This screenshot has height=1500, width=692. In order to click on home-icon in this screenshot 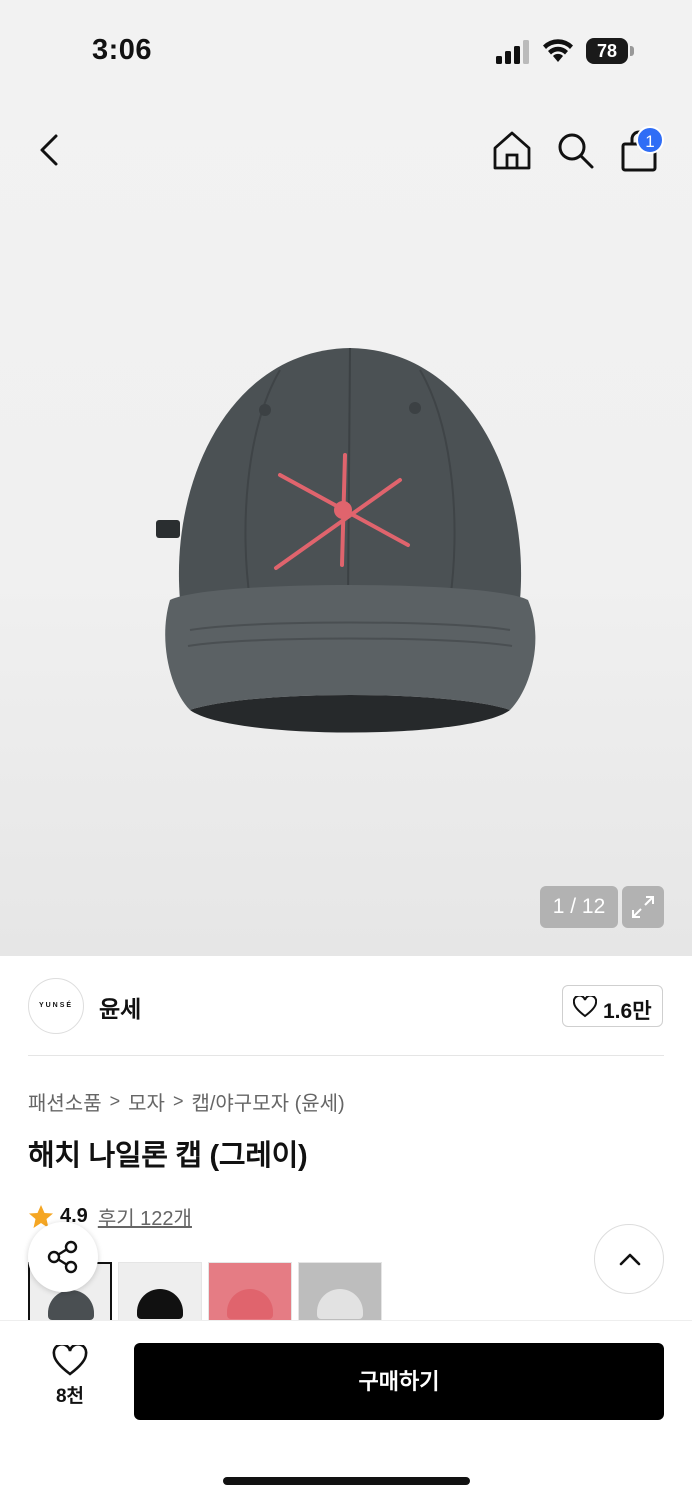, I will do `click(512, 150)`.